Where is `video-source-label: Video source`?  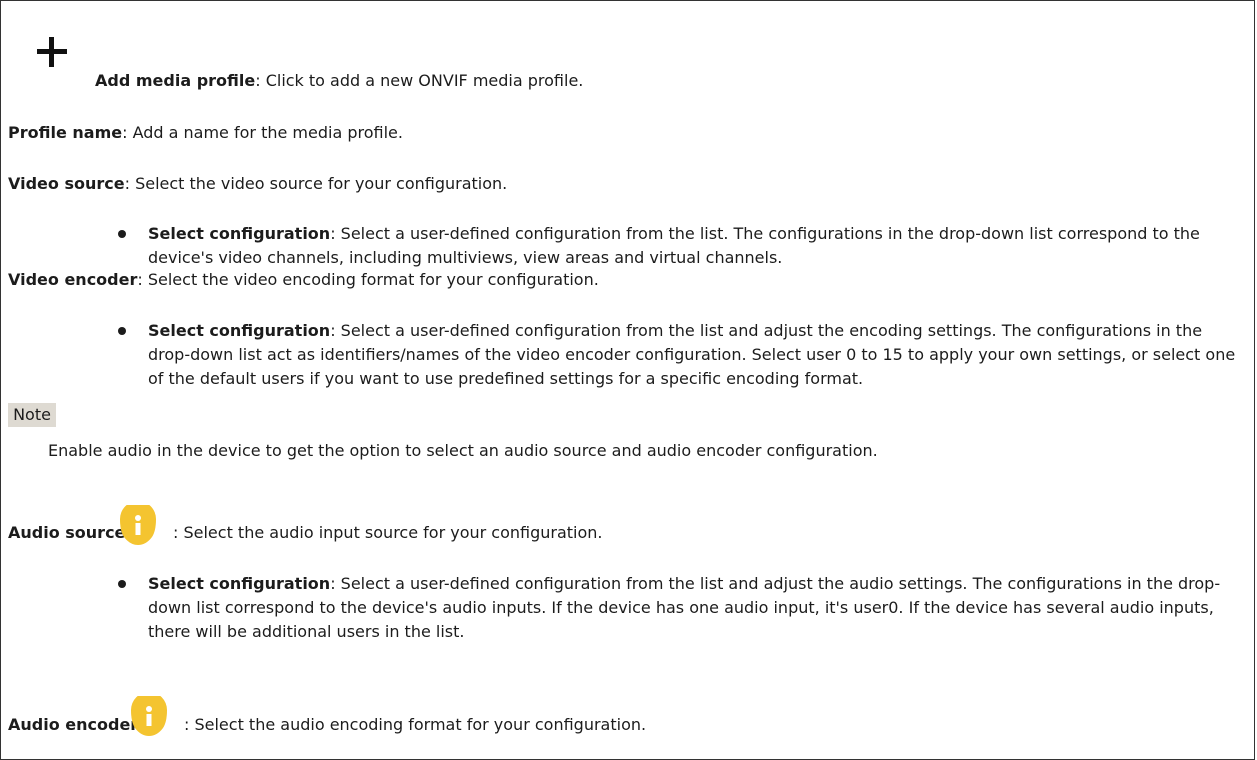
video-source-label: Video source is located at coordinates (66, 183).